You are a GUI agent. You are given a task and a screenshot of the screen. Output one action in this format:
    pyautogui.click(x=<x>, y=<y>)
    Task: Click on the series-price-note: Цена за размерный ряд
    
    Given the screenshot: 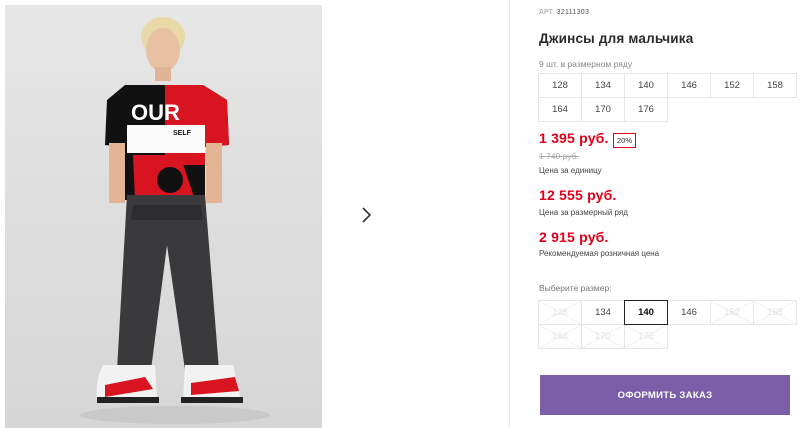 What is the action you would take?
    pyautogui.click(x=583, y=212)
    